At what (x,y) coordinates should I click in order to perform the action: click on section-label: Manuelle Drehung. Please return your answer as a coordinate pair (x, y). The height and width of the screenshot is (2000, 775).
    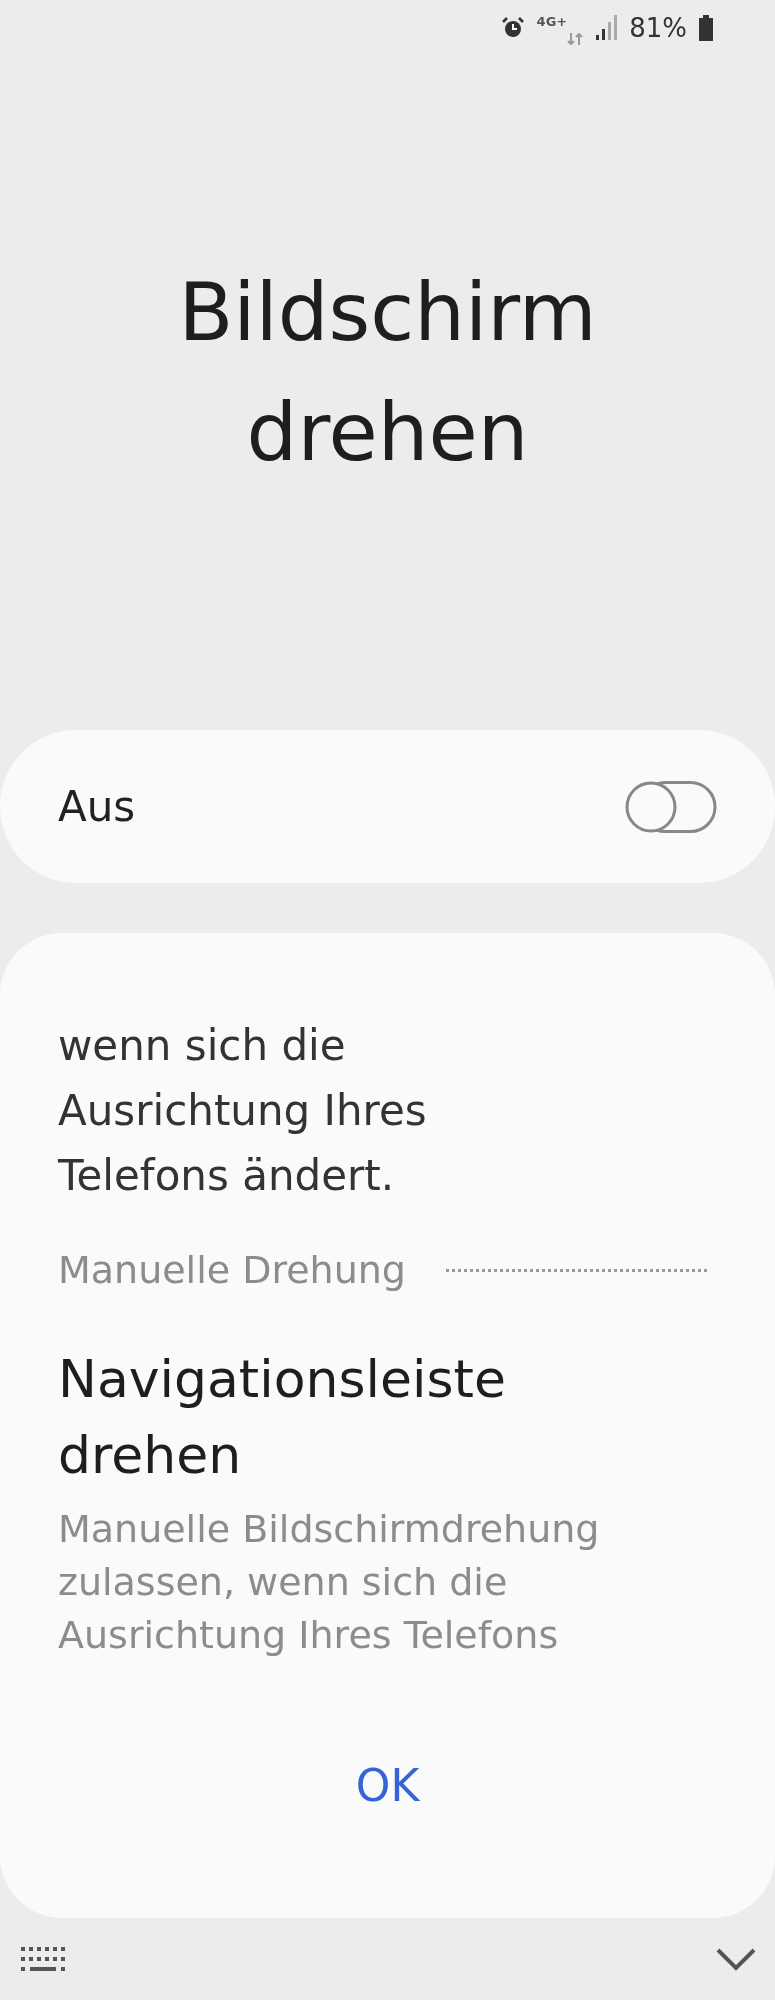
    Looking at the image, I should click on (232, 1270).